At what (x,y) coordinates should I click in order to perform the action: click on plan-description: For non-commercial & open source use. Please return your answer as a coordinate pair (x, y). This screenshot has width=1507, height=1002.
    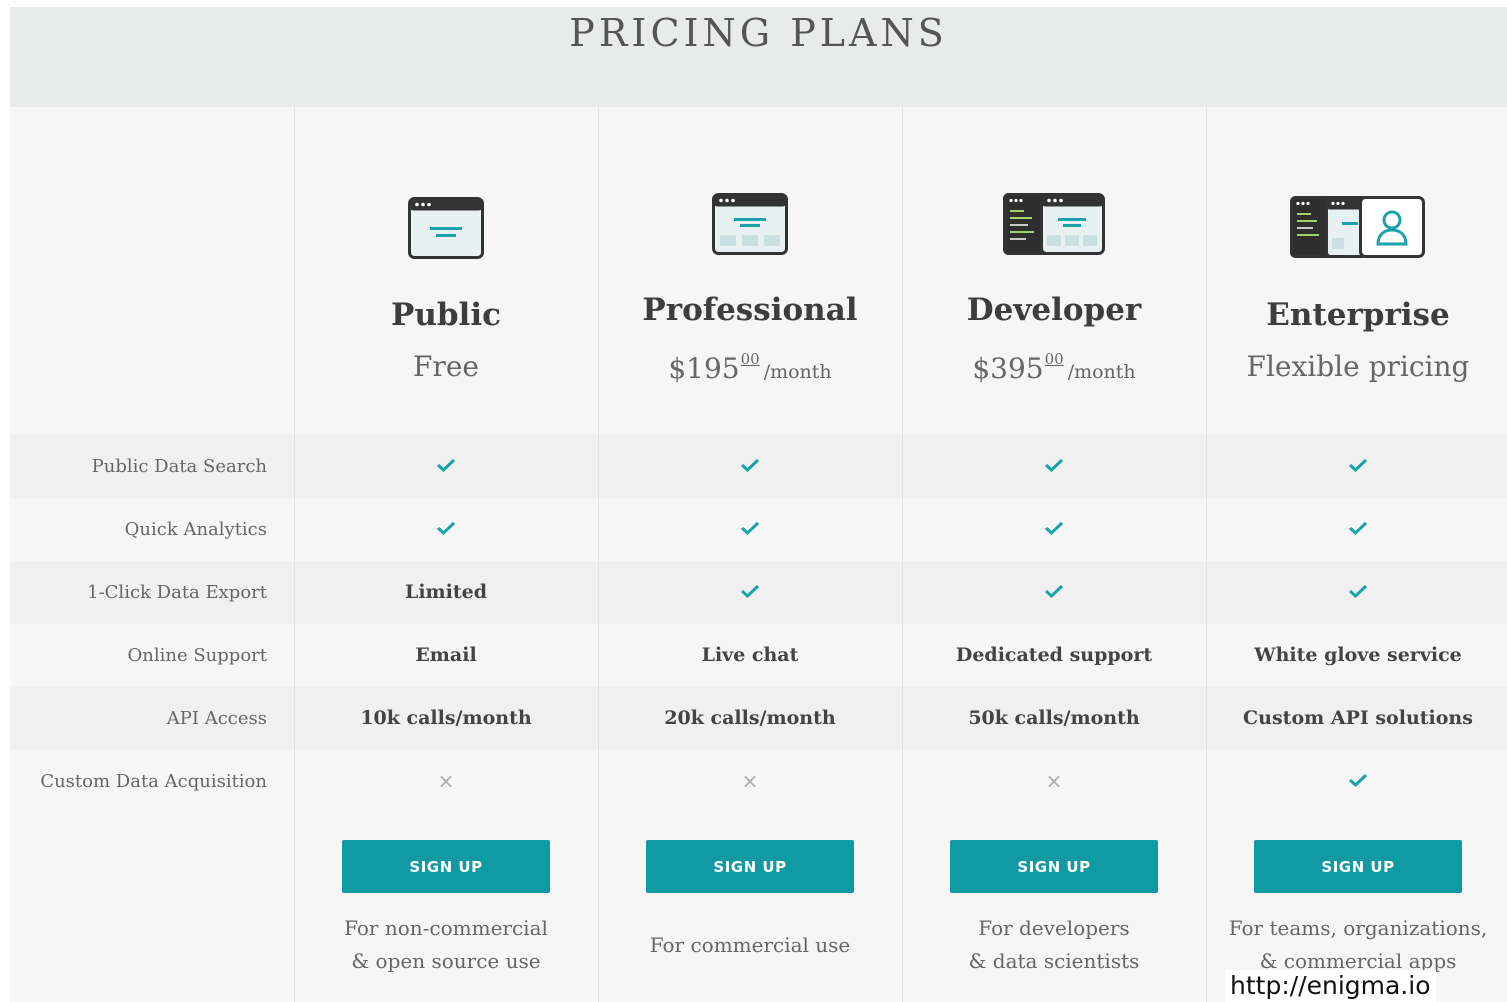
    Looking at the image, I should click on (446, 945).